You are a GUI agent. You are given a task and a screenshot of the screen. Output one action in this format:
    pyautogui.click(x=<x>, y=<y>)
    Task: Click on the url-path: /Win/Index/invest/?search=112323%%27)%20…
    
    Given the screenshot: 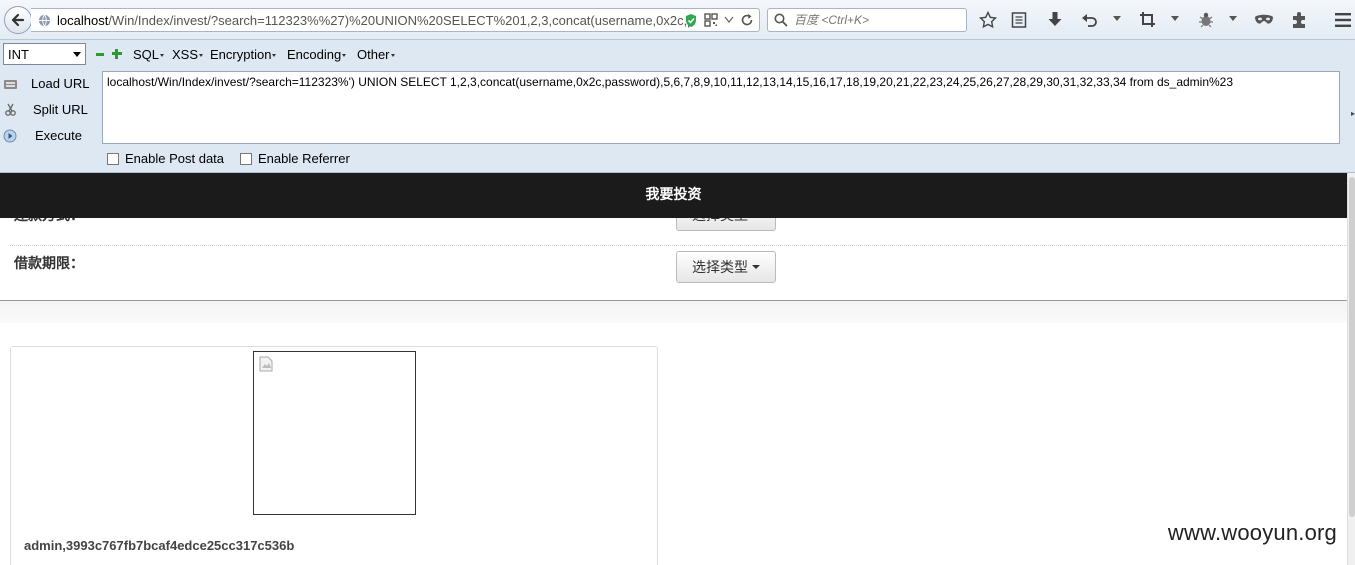 What is the action you would take?
    pyautogui.click(x=401, y=20)
    